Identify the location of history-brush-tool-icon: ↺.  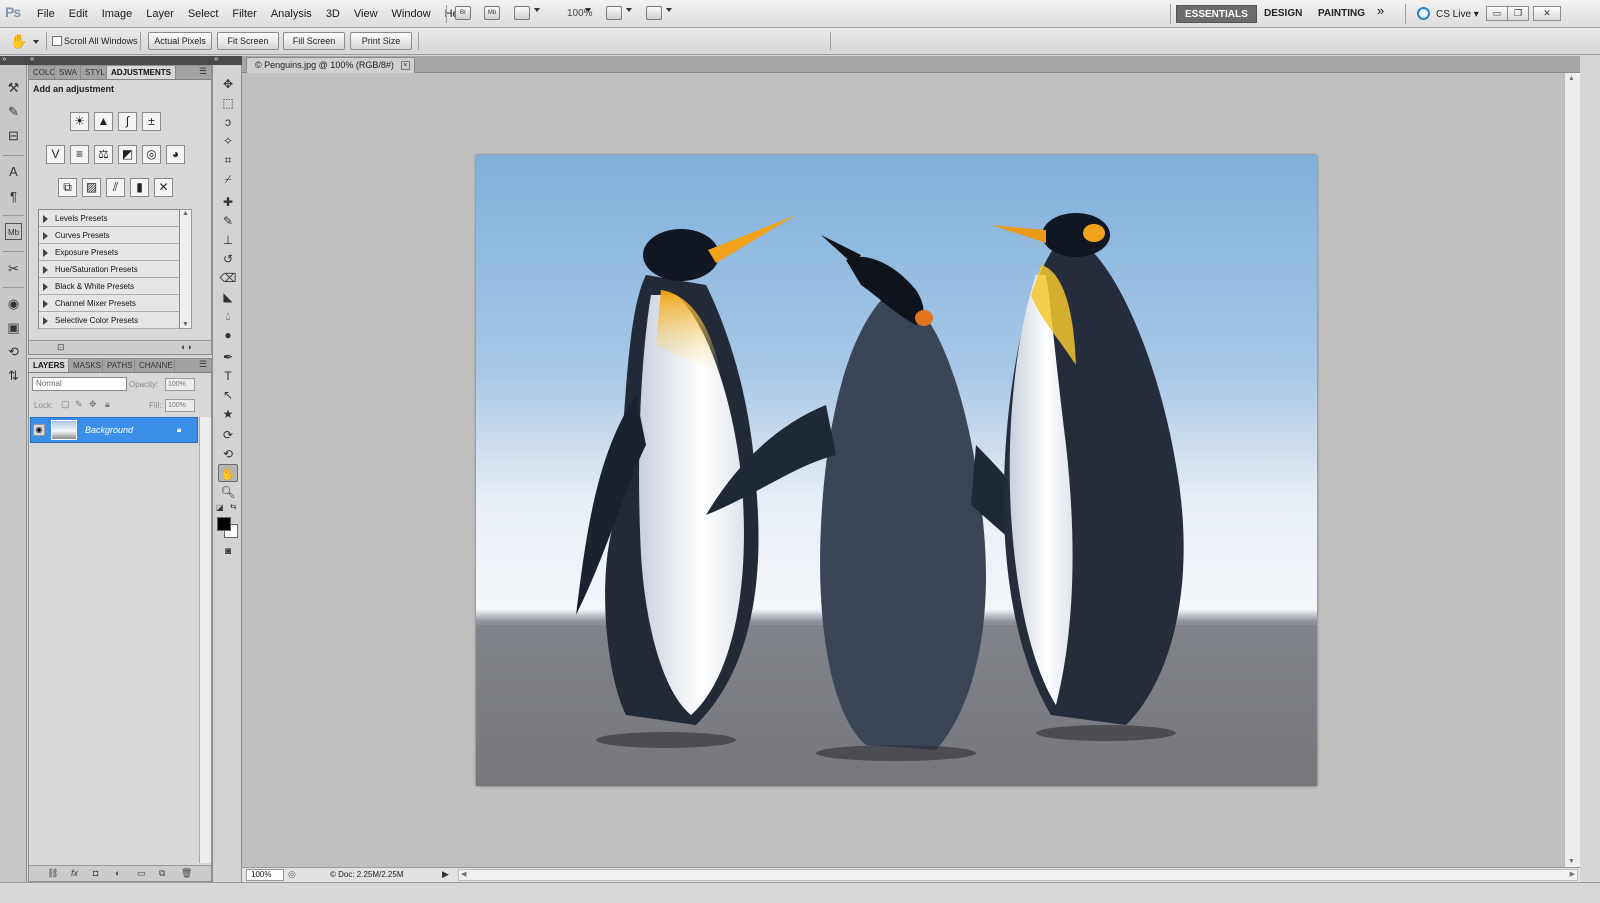
(228, 259).